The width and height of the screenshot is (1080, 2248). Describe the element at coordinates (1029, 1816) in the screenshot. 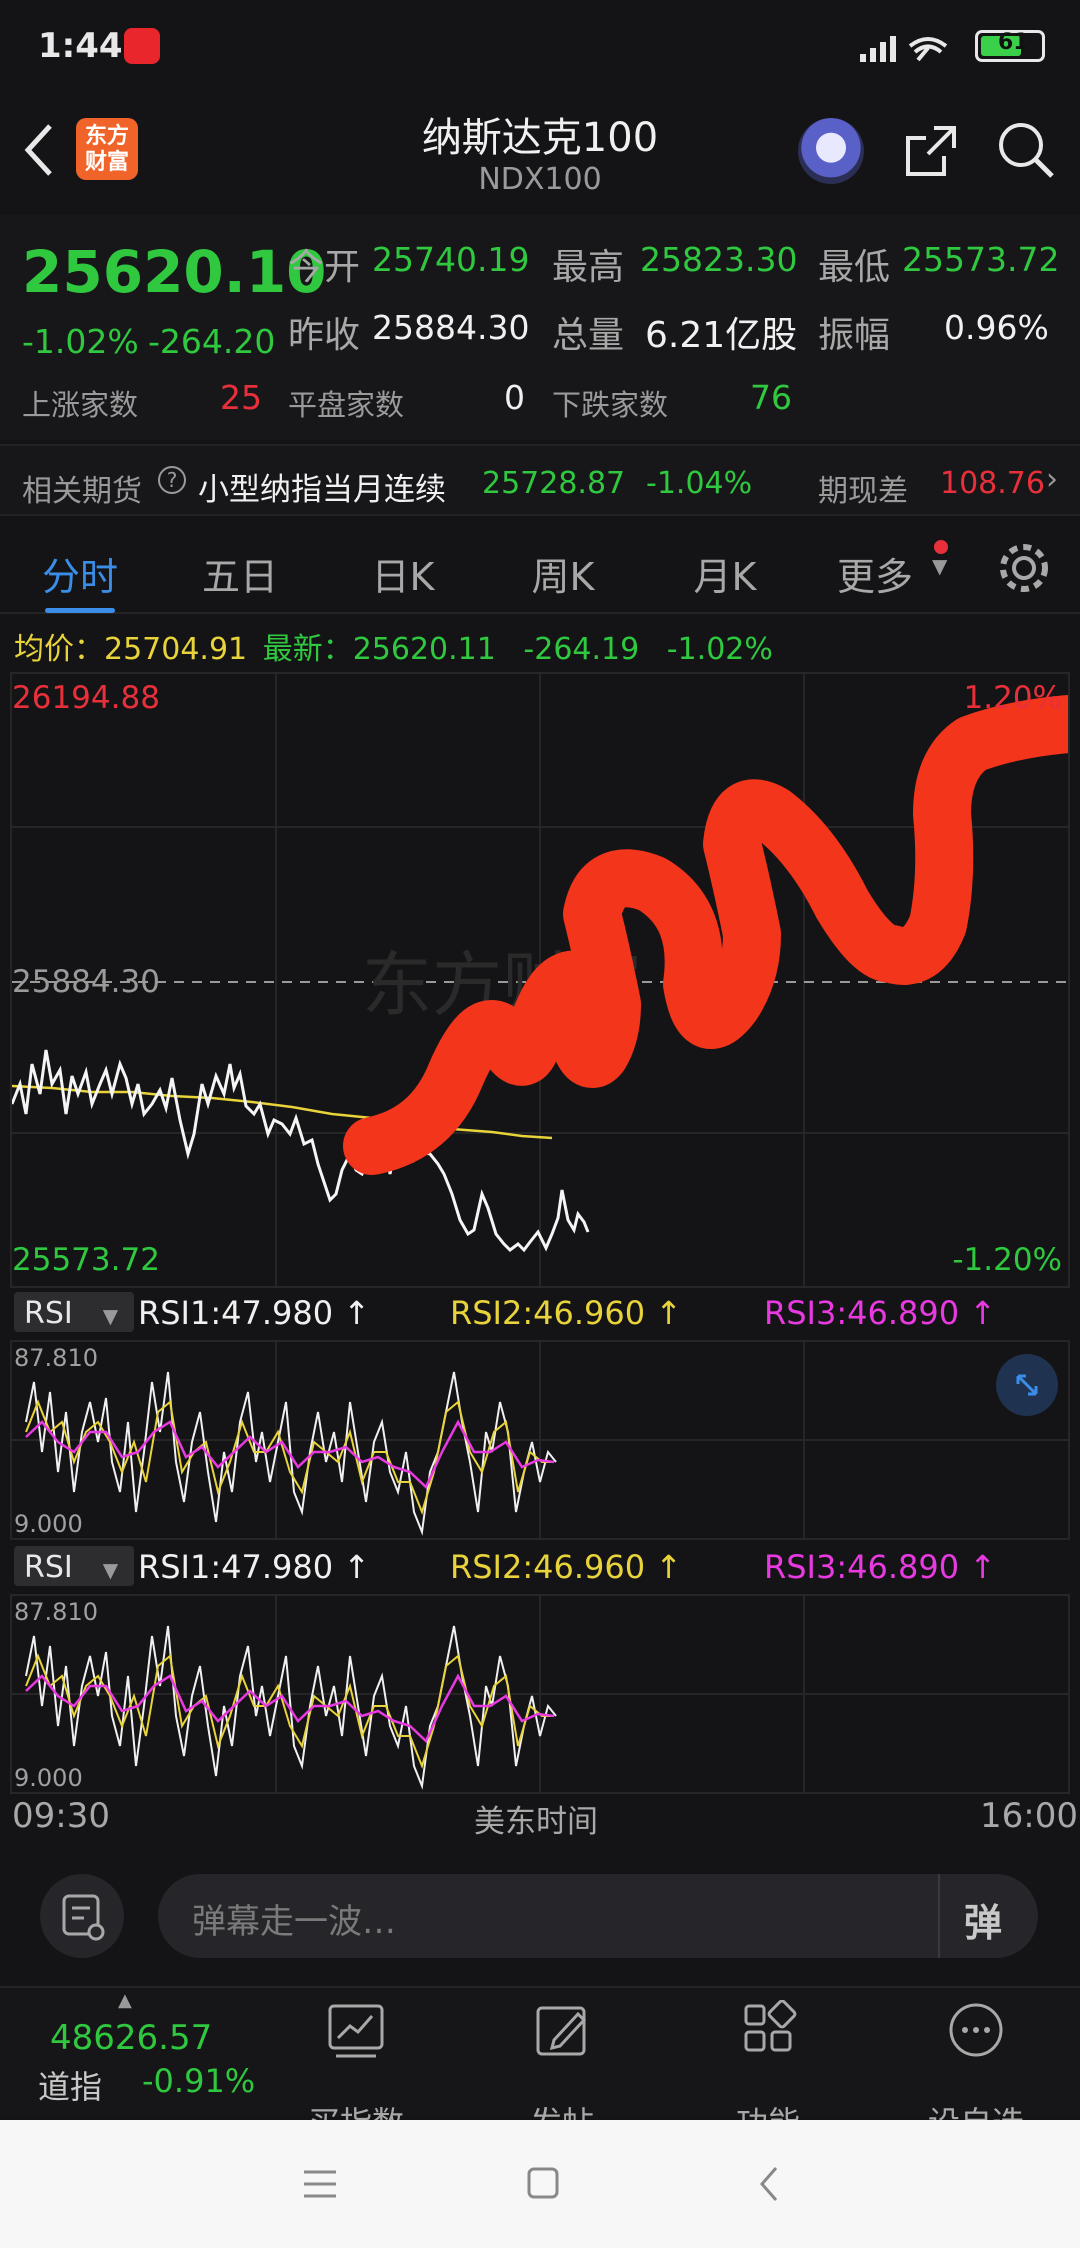

I see `time-end: 16:00` at that location.